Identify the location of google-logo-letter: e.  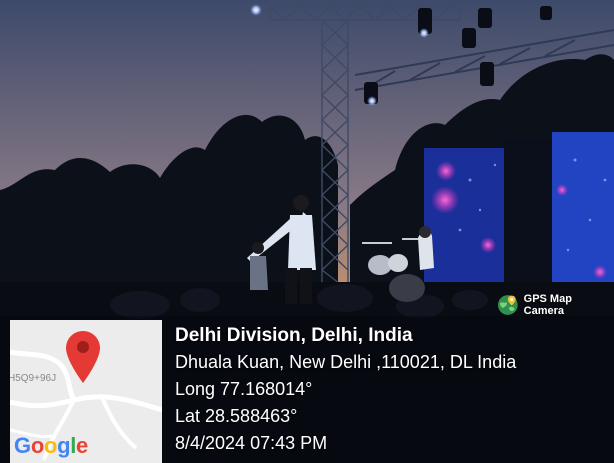
(82, 445).